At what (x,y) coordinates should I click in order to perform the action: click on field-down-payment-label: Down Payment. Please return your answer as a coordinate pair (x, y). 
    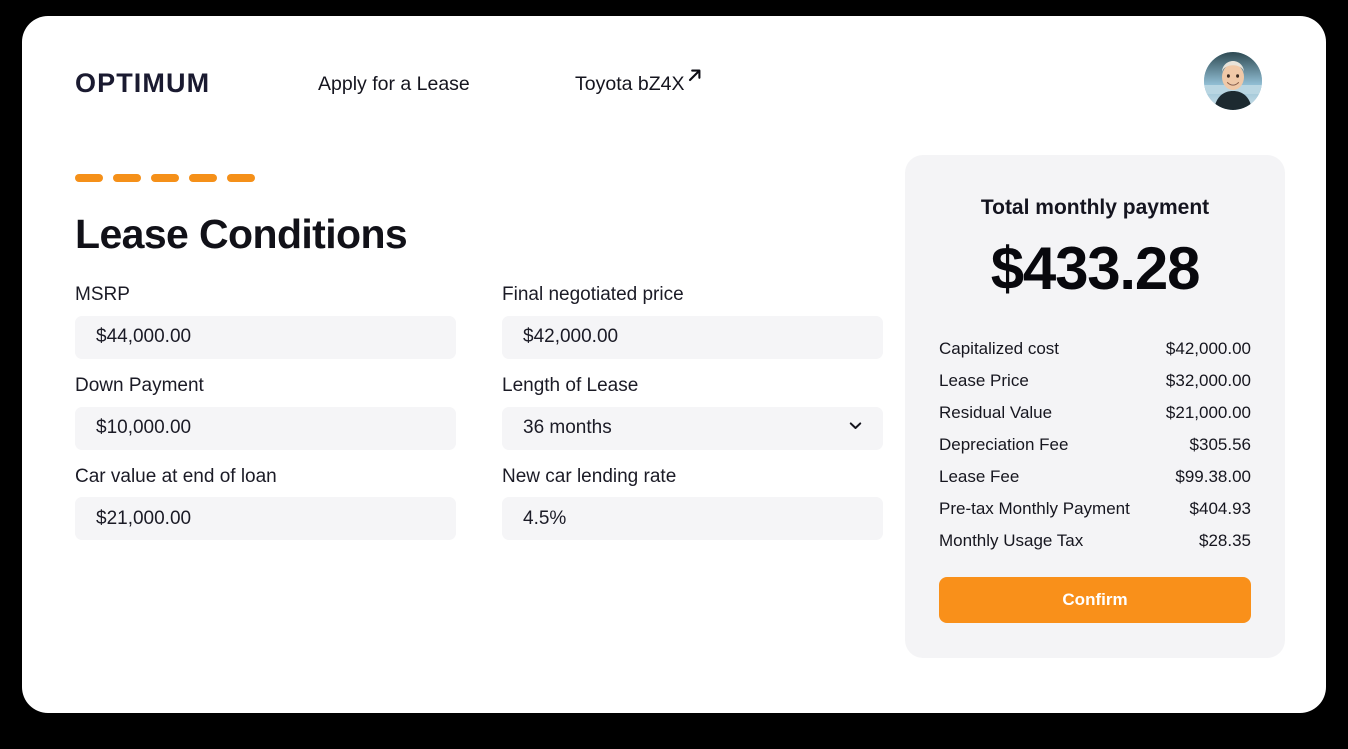
    Looking at the image, I should click on (139, 385).